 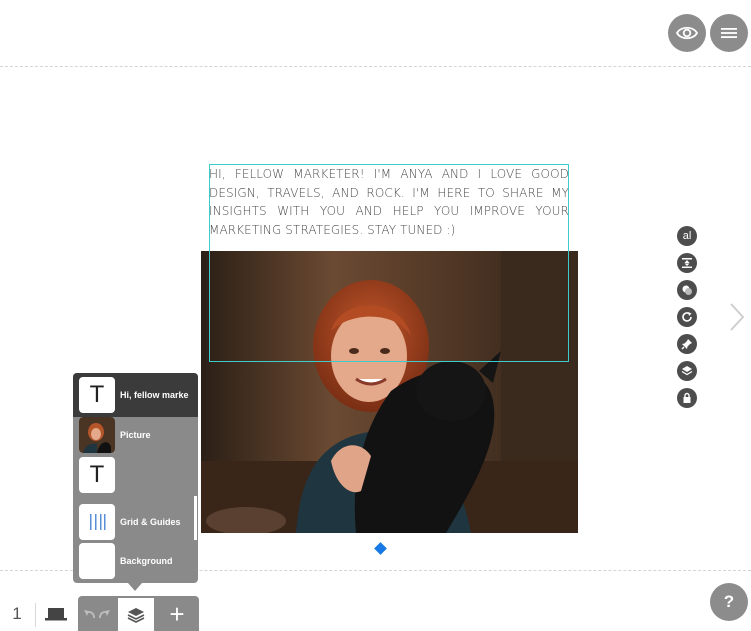 I want to click on layer-label: Grid & Guides, so click(x=150, y=522).